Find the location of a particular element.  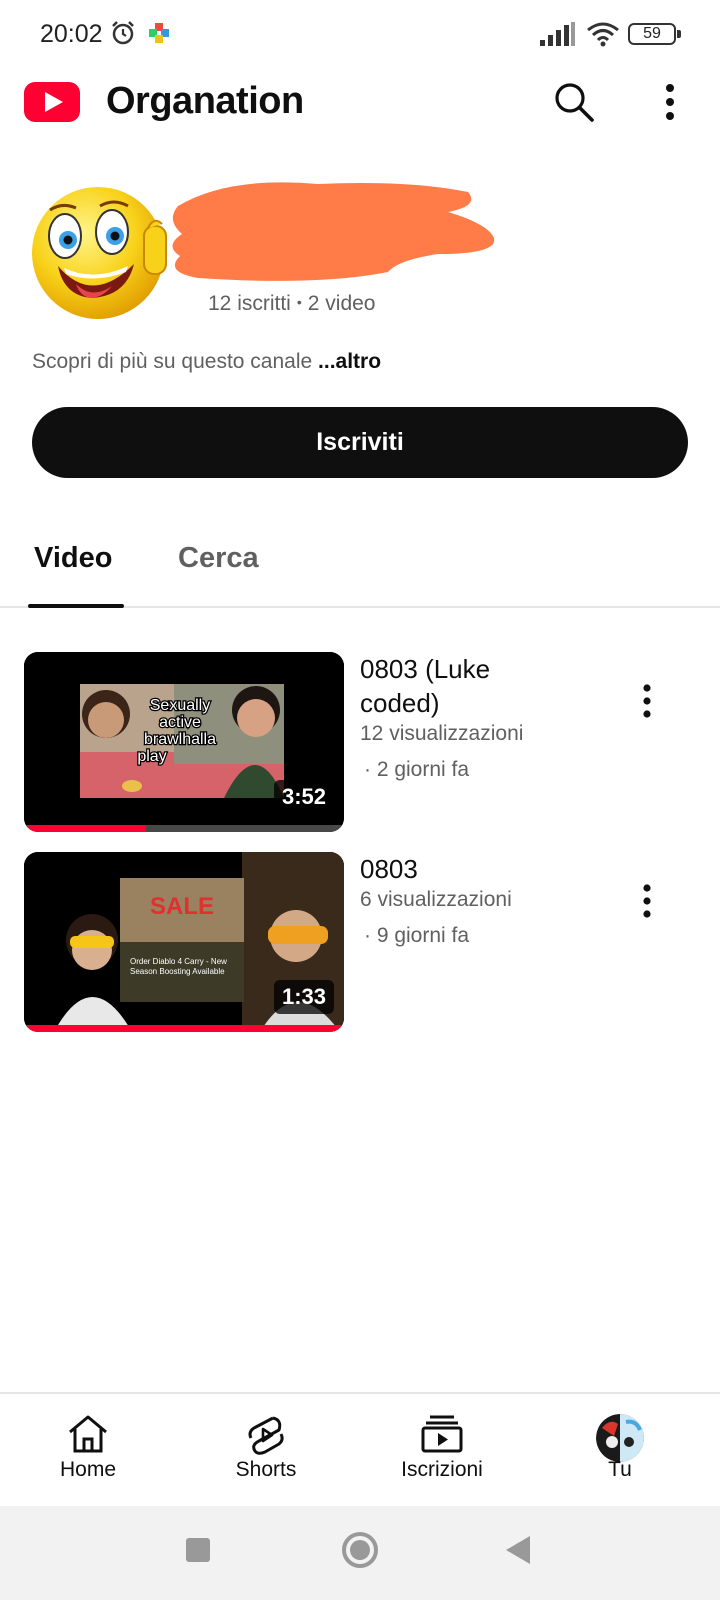

channel-description: Scopri di più su questo canale ...altro is located at coordinates (206, 362).